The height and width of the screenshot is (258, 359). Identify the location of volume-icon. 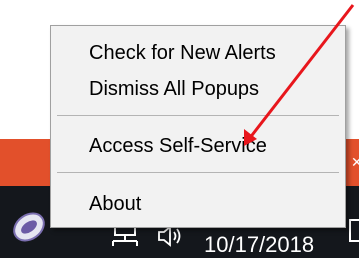
(171, 238).